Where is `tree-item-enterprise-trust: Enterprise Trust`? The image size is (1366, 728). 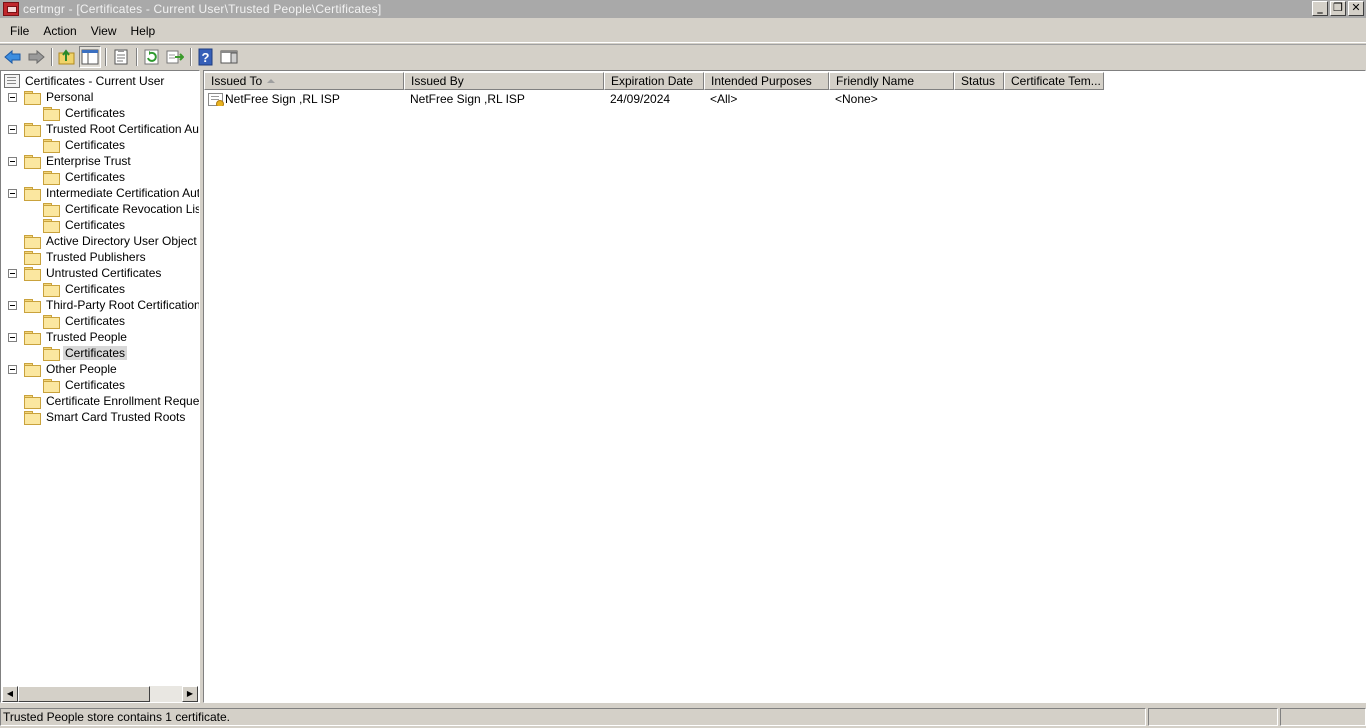 tree-item-enterprise-trust: Enterprise Trust is located at coordinates (78, 161).